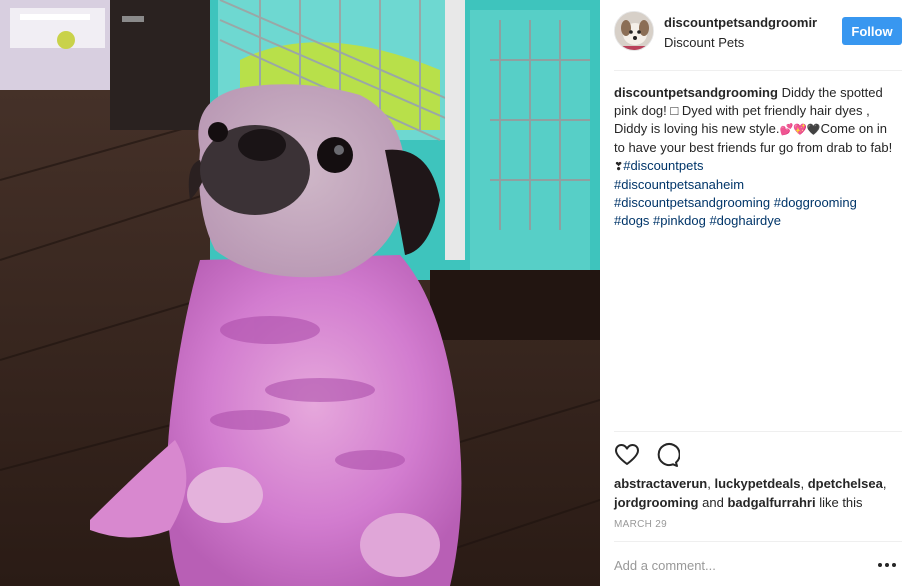  What do you see at coordinates (758, 541) in the screenshot?
I see `comment-divider` at bounding box center [758, 541].